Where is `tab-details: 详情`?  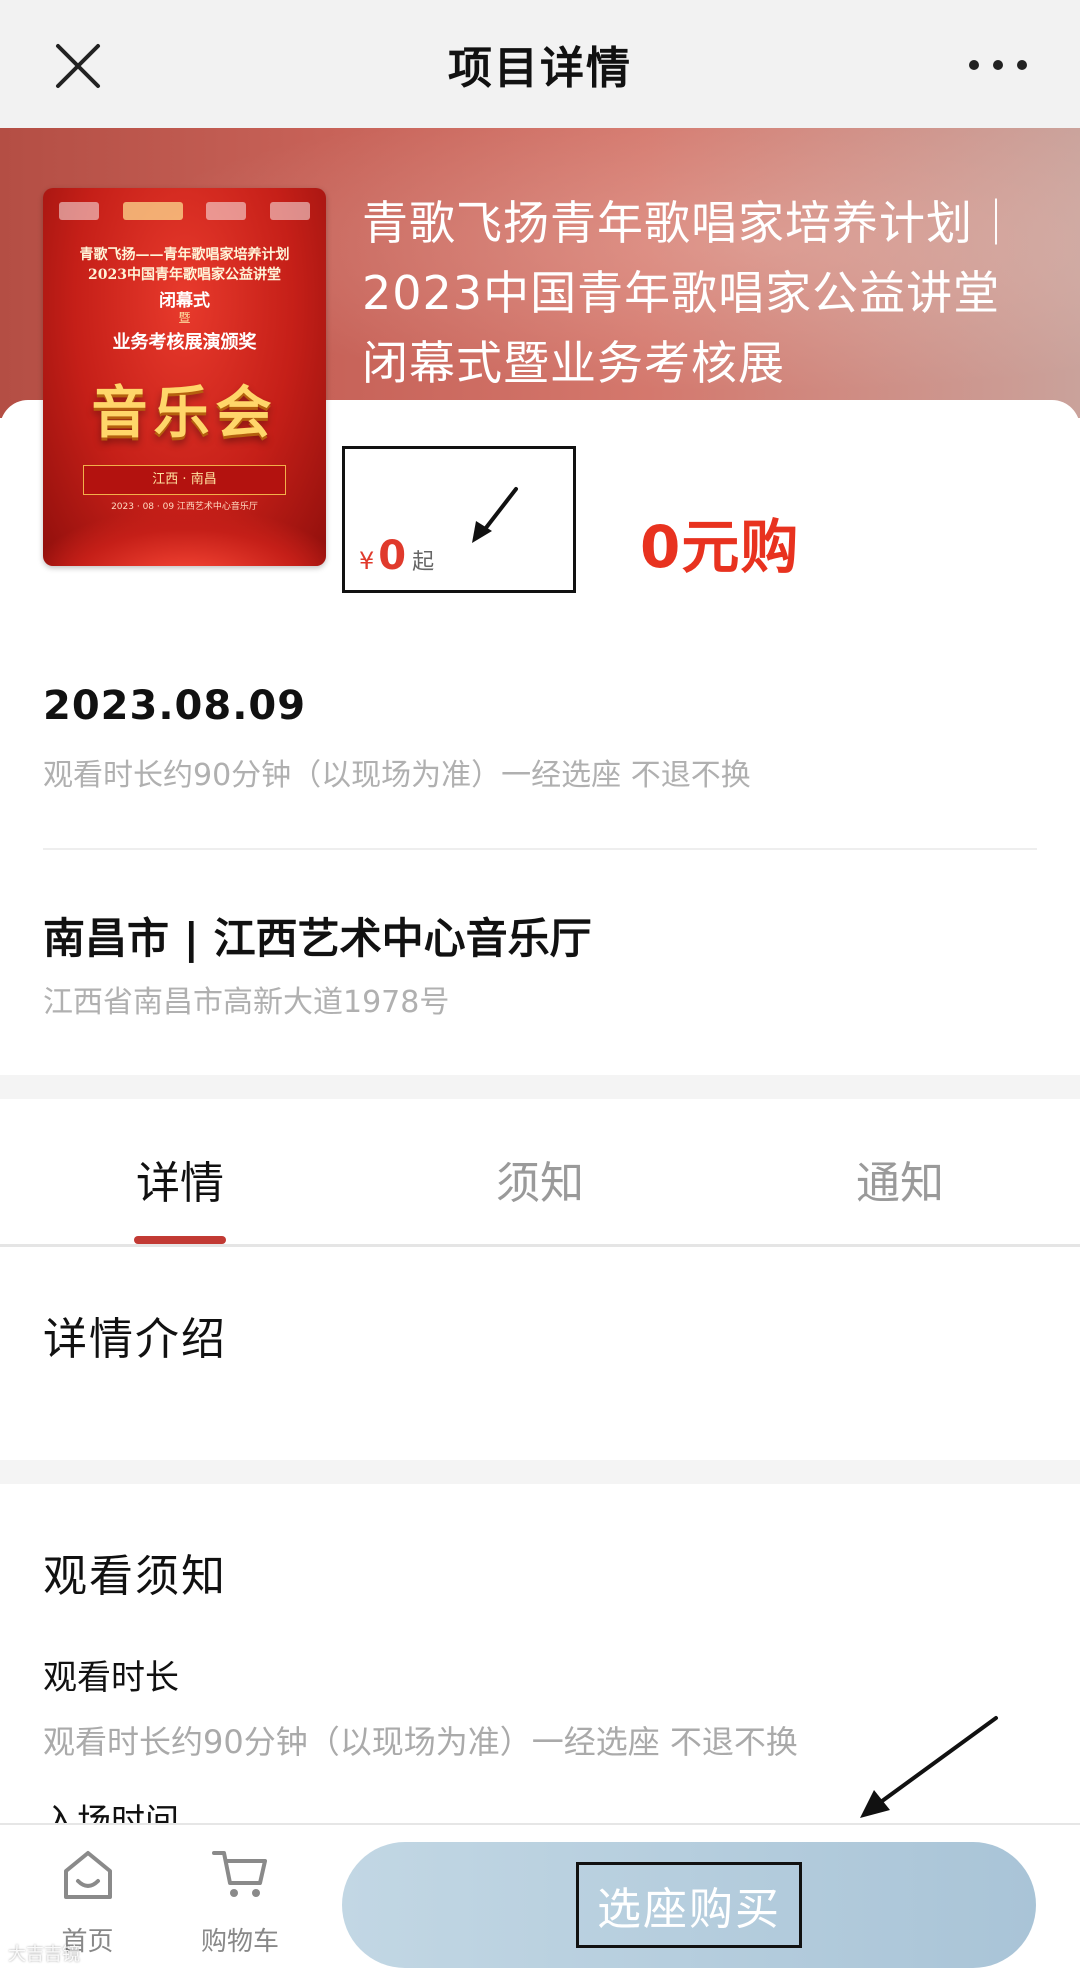 tab-details: 详情 is located at coordinates (180, 1171).